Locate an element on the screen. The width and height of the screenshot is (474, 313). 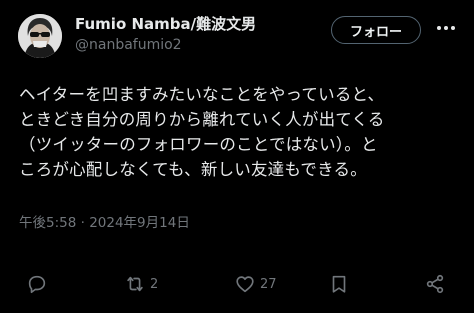
share-icon is located at coordinates (435, 284).